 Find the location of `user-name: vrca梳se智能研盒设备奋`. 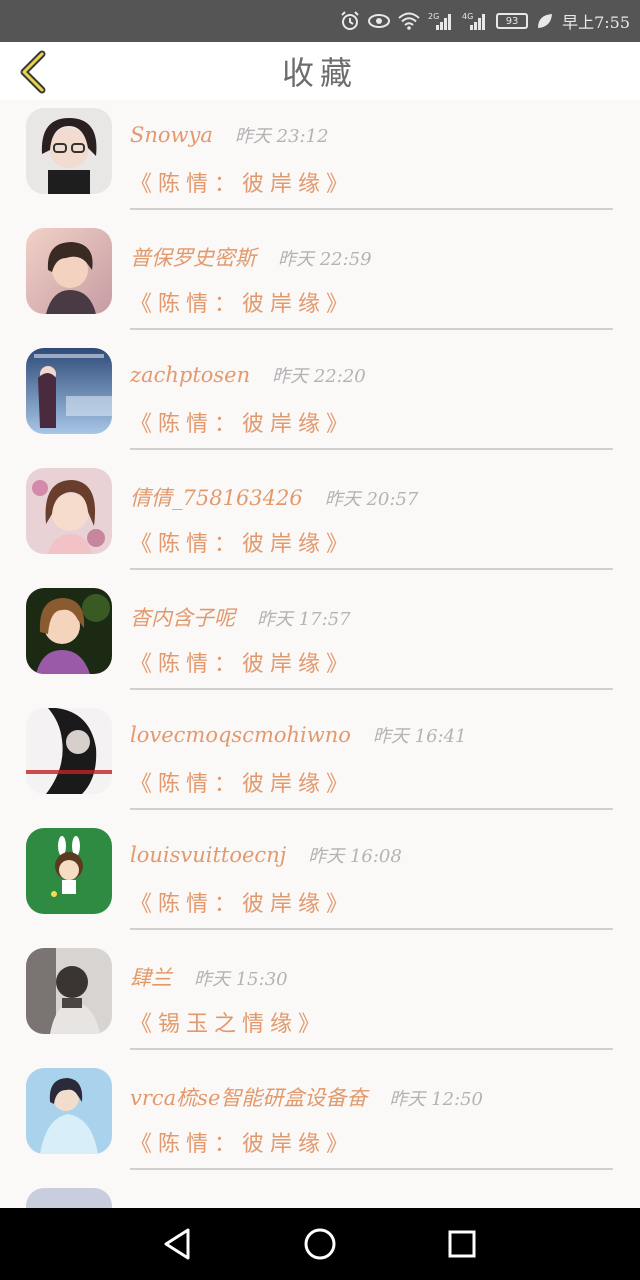

user-name: vrca梳se智能研盒设备奋 is located at coordinates (249, 1098).